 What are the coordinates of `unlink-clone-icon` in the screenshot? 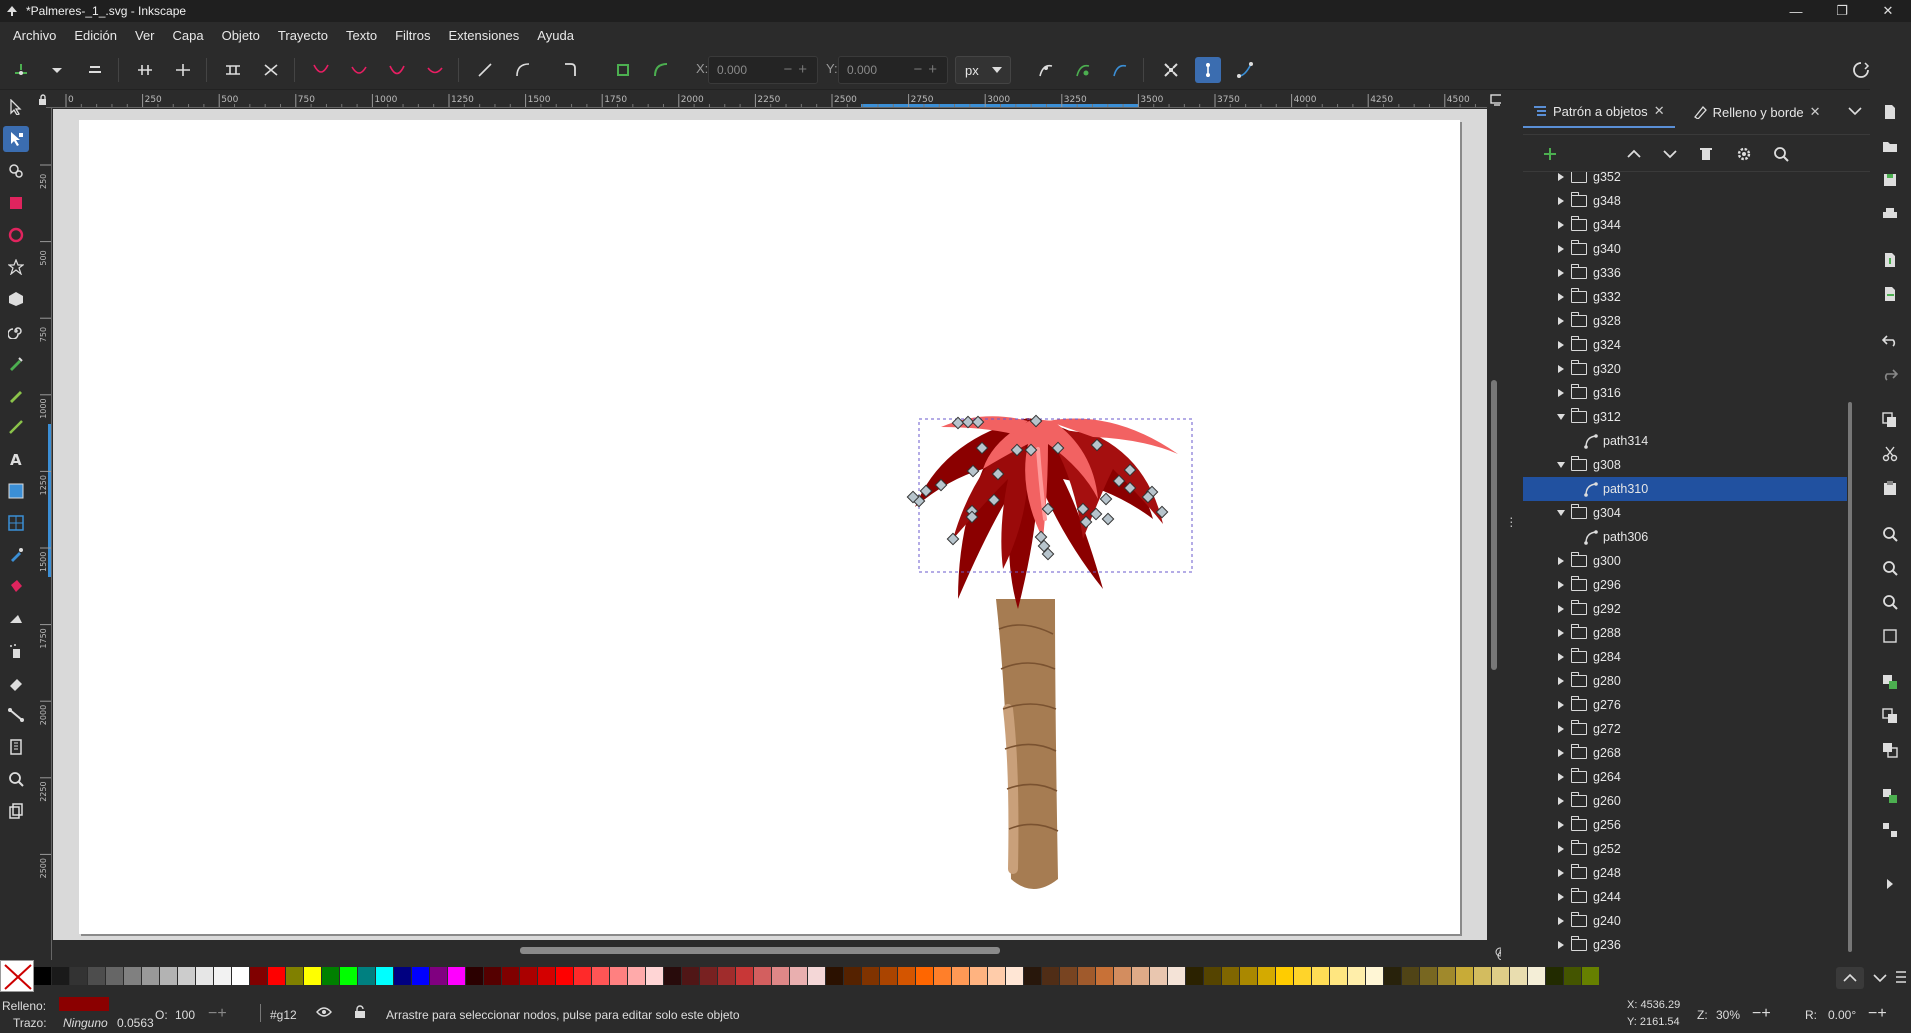 It's located at (1890, 750).